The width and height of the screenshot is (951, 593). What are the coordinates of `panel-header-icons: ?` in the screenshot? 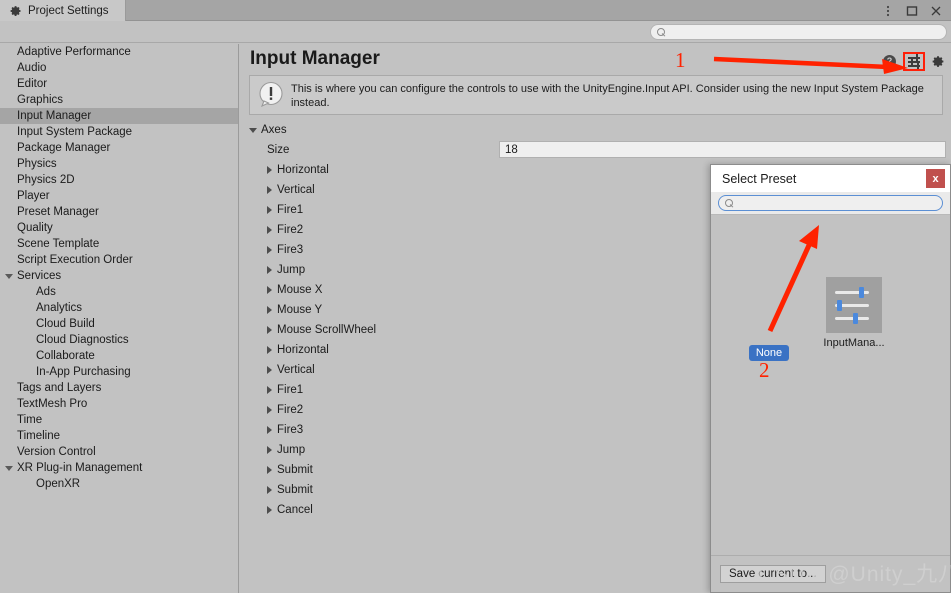 It's located at (914, 61).